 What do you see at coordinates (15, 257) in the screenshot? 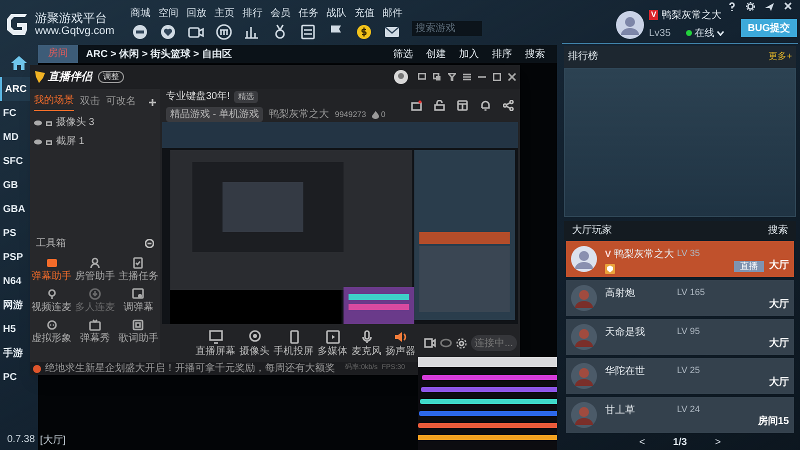
I see `sidebar-item: PSP` at bounding box center [15, 257].